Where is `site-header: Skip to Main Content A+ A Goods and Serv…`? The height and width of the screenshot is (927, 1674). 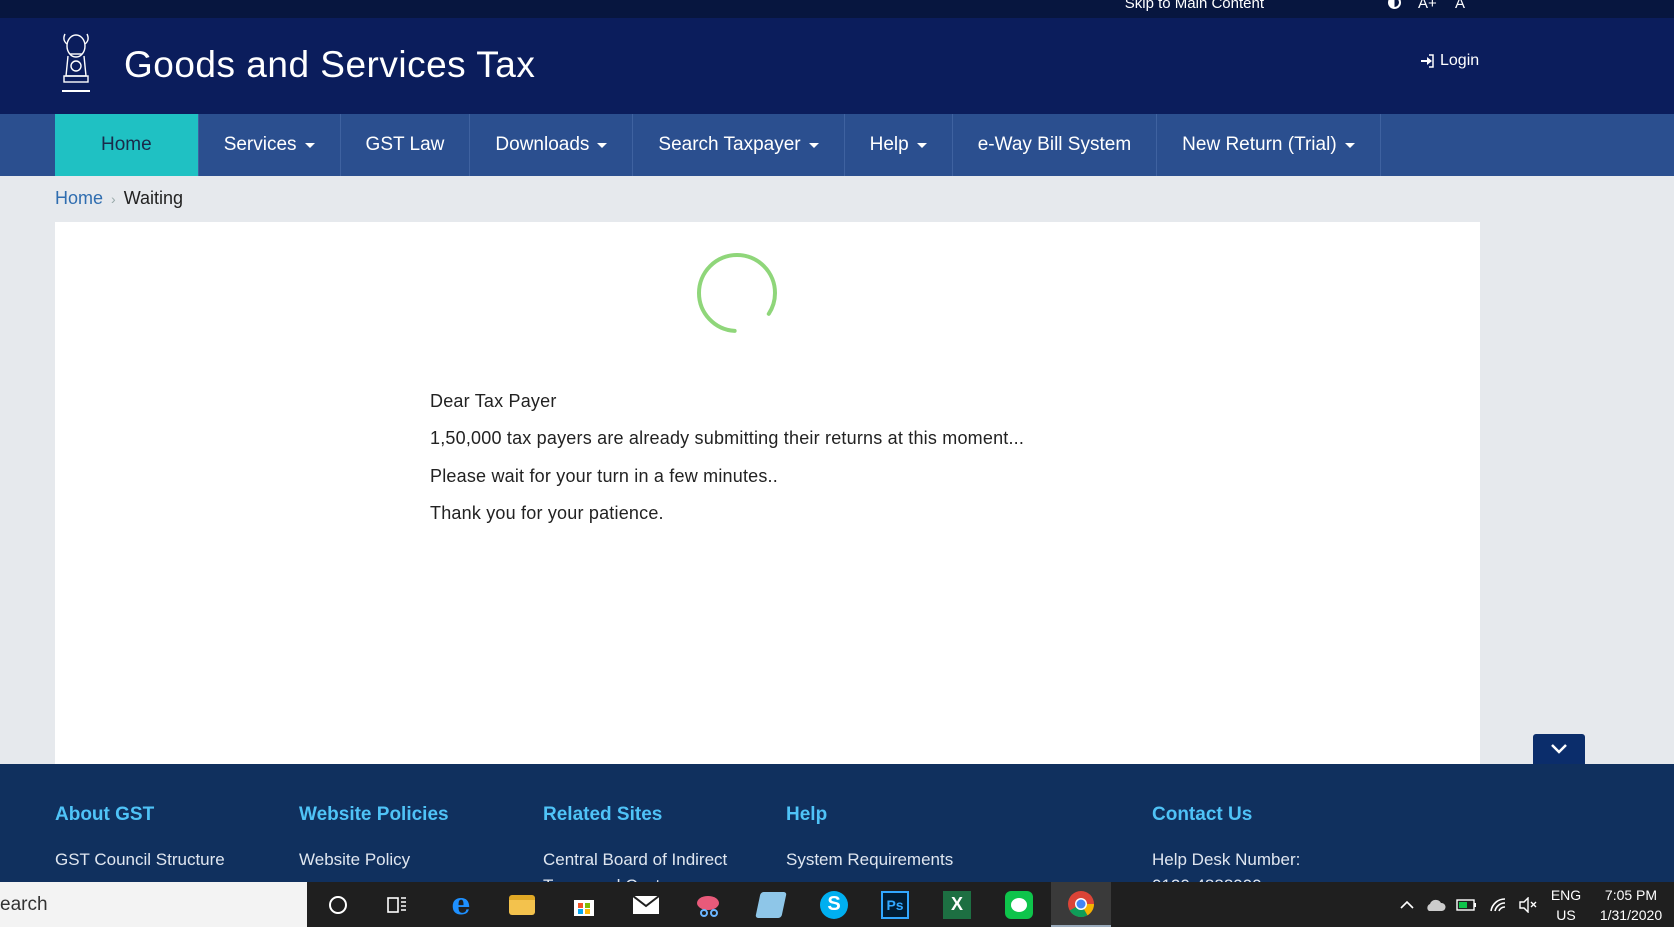
site-header: Skip to Main Content A+ A Goods and Serv… is located at coordinates (837, 57).